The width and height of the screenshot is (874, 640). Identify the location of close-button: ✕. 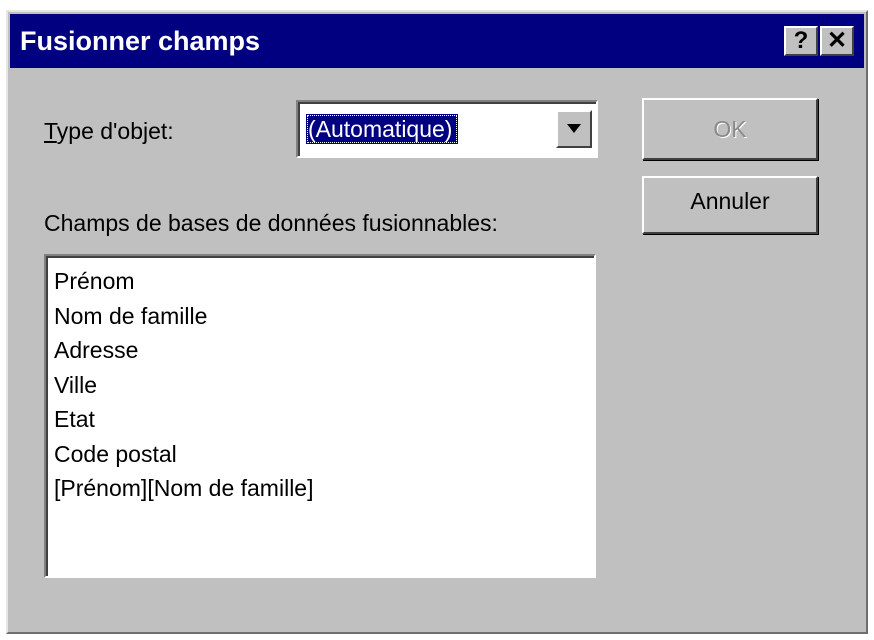
(837, 41).